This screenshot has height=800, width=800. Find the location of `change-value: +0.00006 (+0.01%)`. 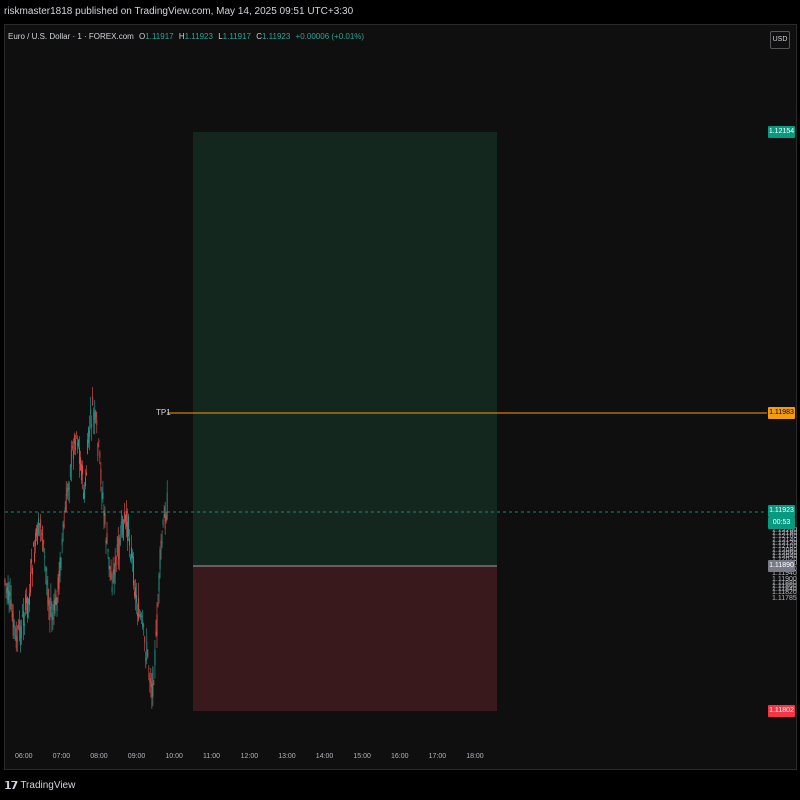

change-value: +0.00006 (+0.01%) is located at coordinates (330, 36).